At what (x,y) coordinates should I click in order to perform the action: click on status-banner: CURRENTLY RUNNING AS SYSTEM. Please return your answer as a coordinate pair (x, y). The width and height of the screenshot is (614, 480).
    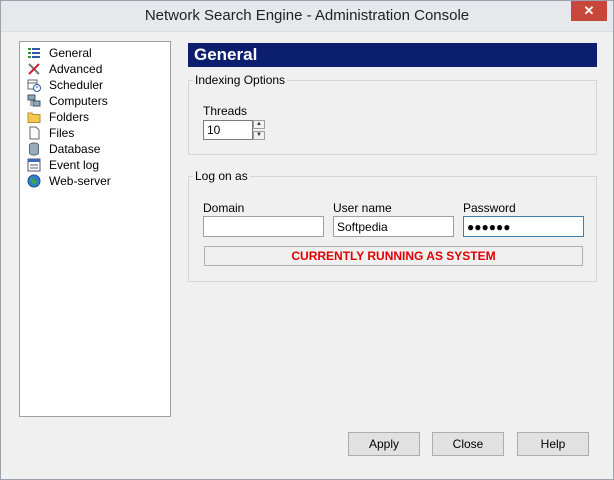
    Looking at the image, I should click on (393, 256).